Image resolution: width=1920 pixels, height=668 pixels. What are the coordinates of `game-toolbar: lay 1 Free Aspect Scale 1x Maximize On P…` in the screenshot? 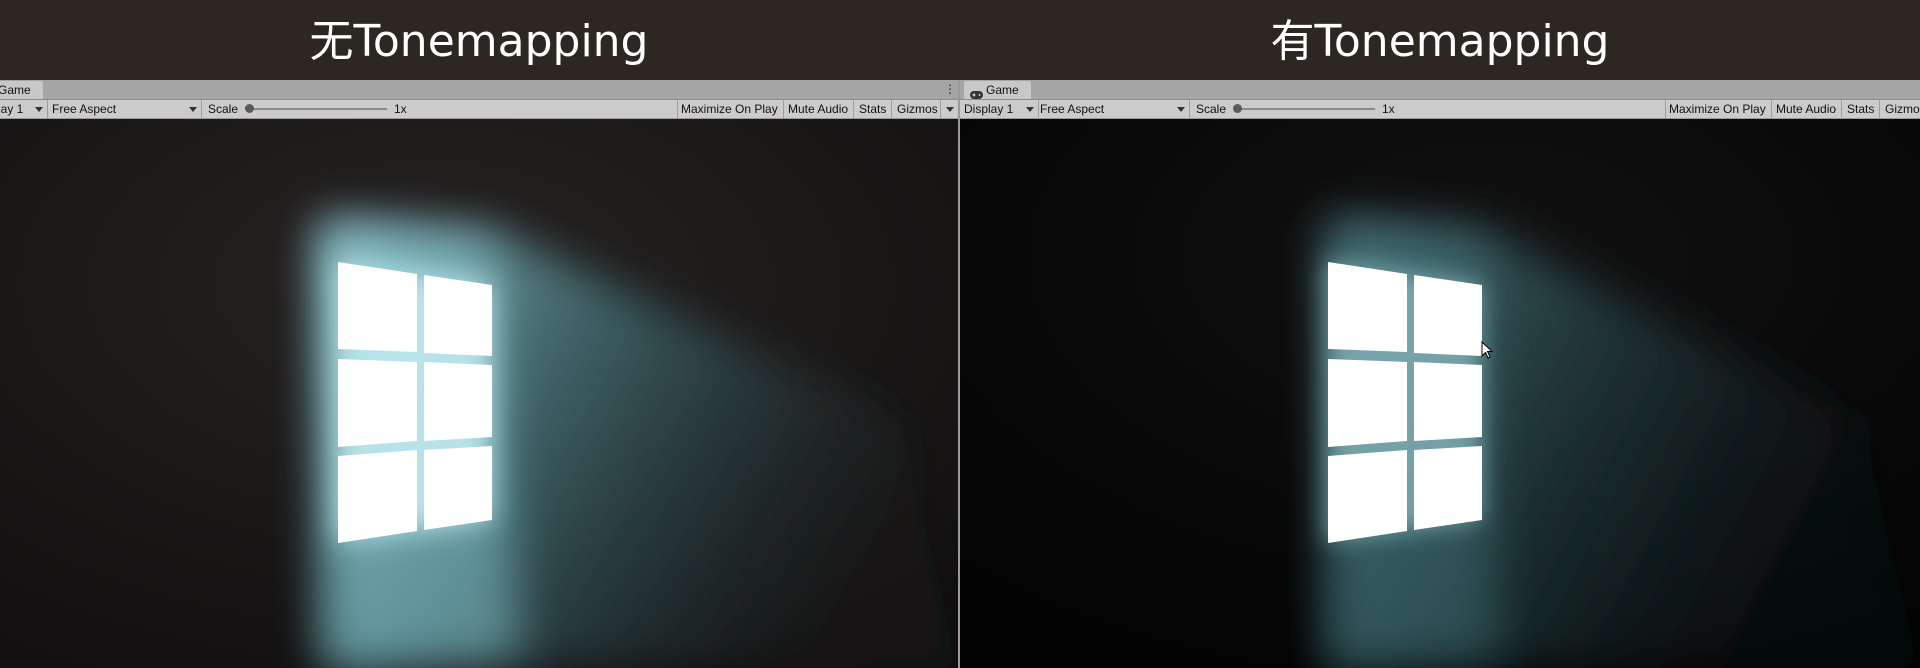 It's located at (479, 109).